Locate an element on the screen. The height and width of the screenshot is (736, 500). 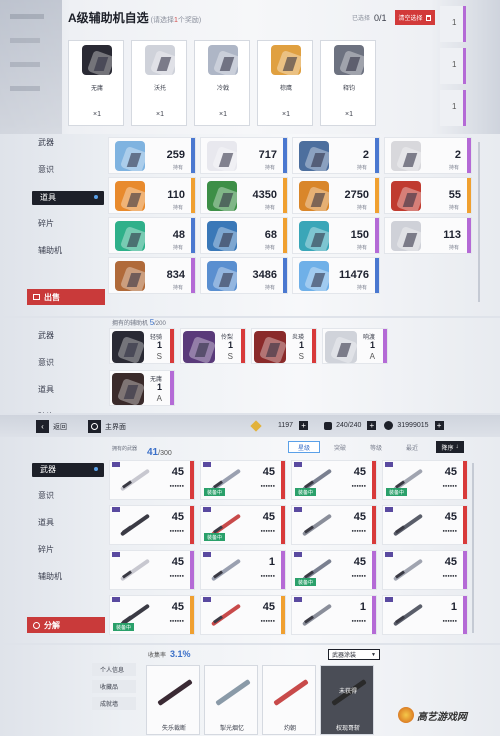
assist-machine-card: 炎瑛 1 S is located at coordinates (284, 346).